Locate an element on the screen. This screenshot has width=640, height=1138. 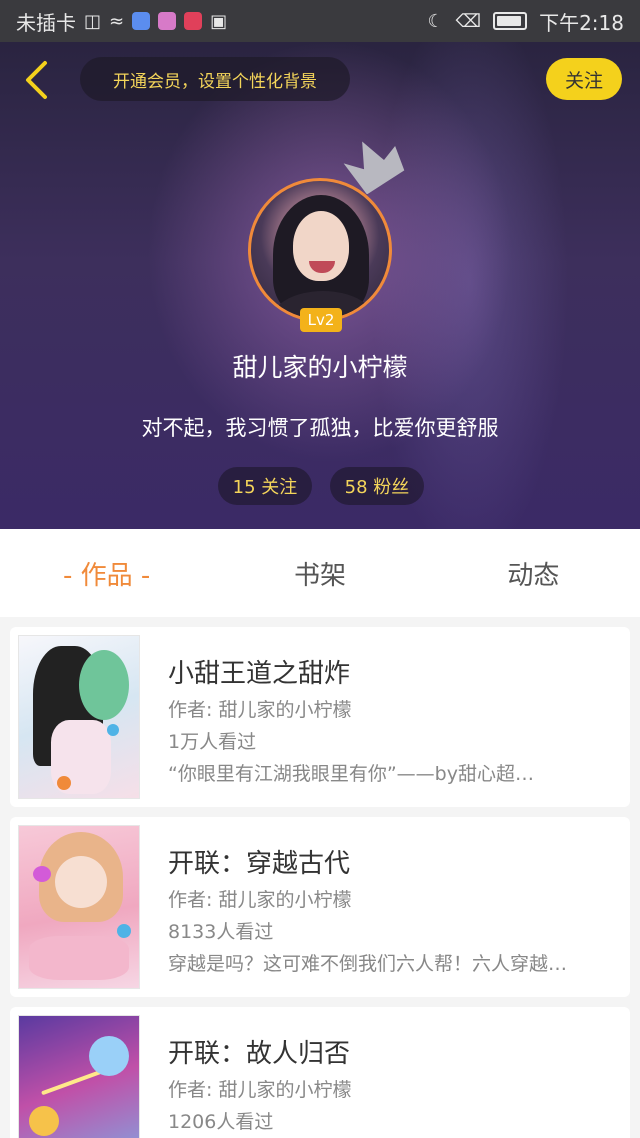
vip-background-prompt: 开通会员，设置个性化背景 is located at coordinates (215, 79).